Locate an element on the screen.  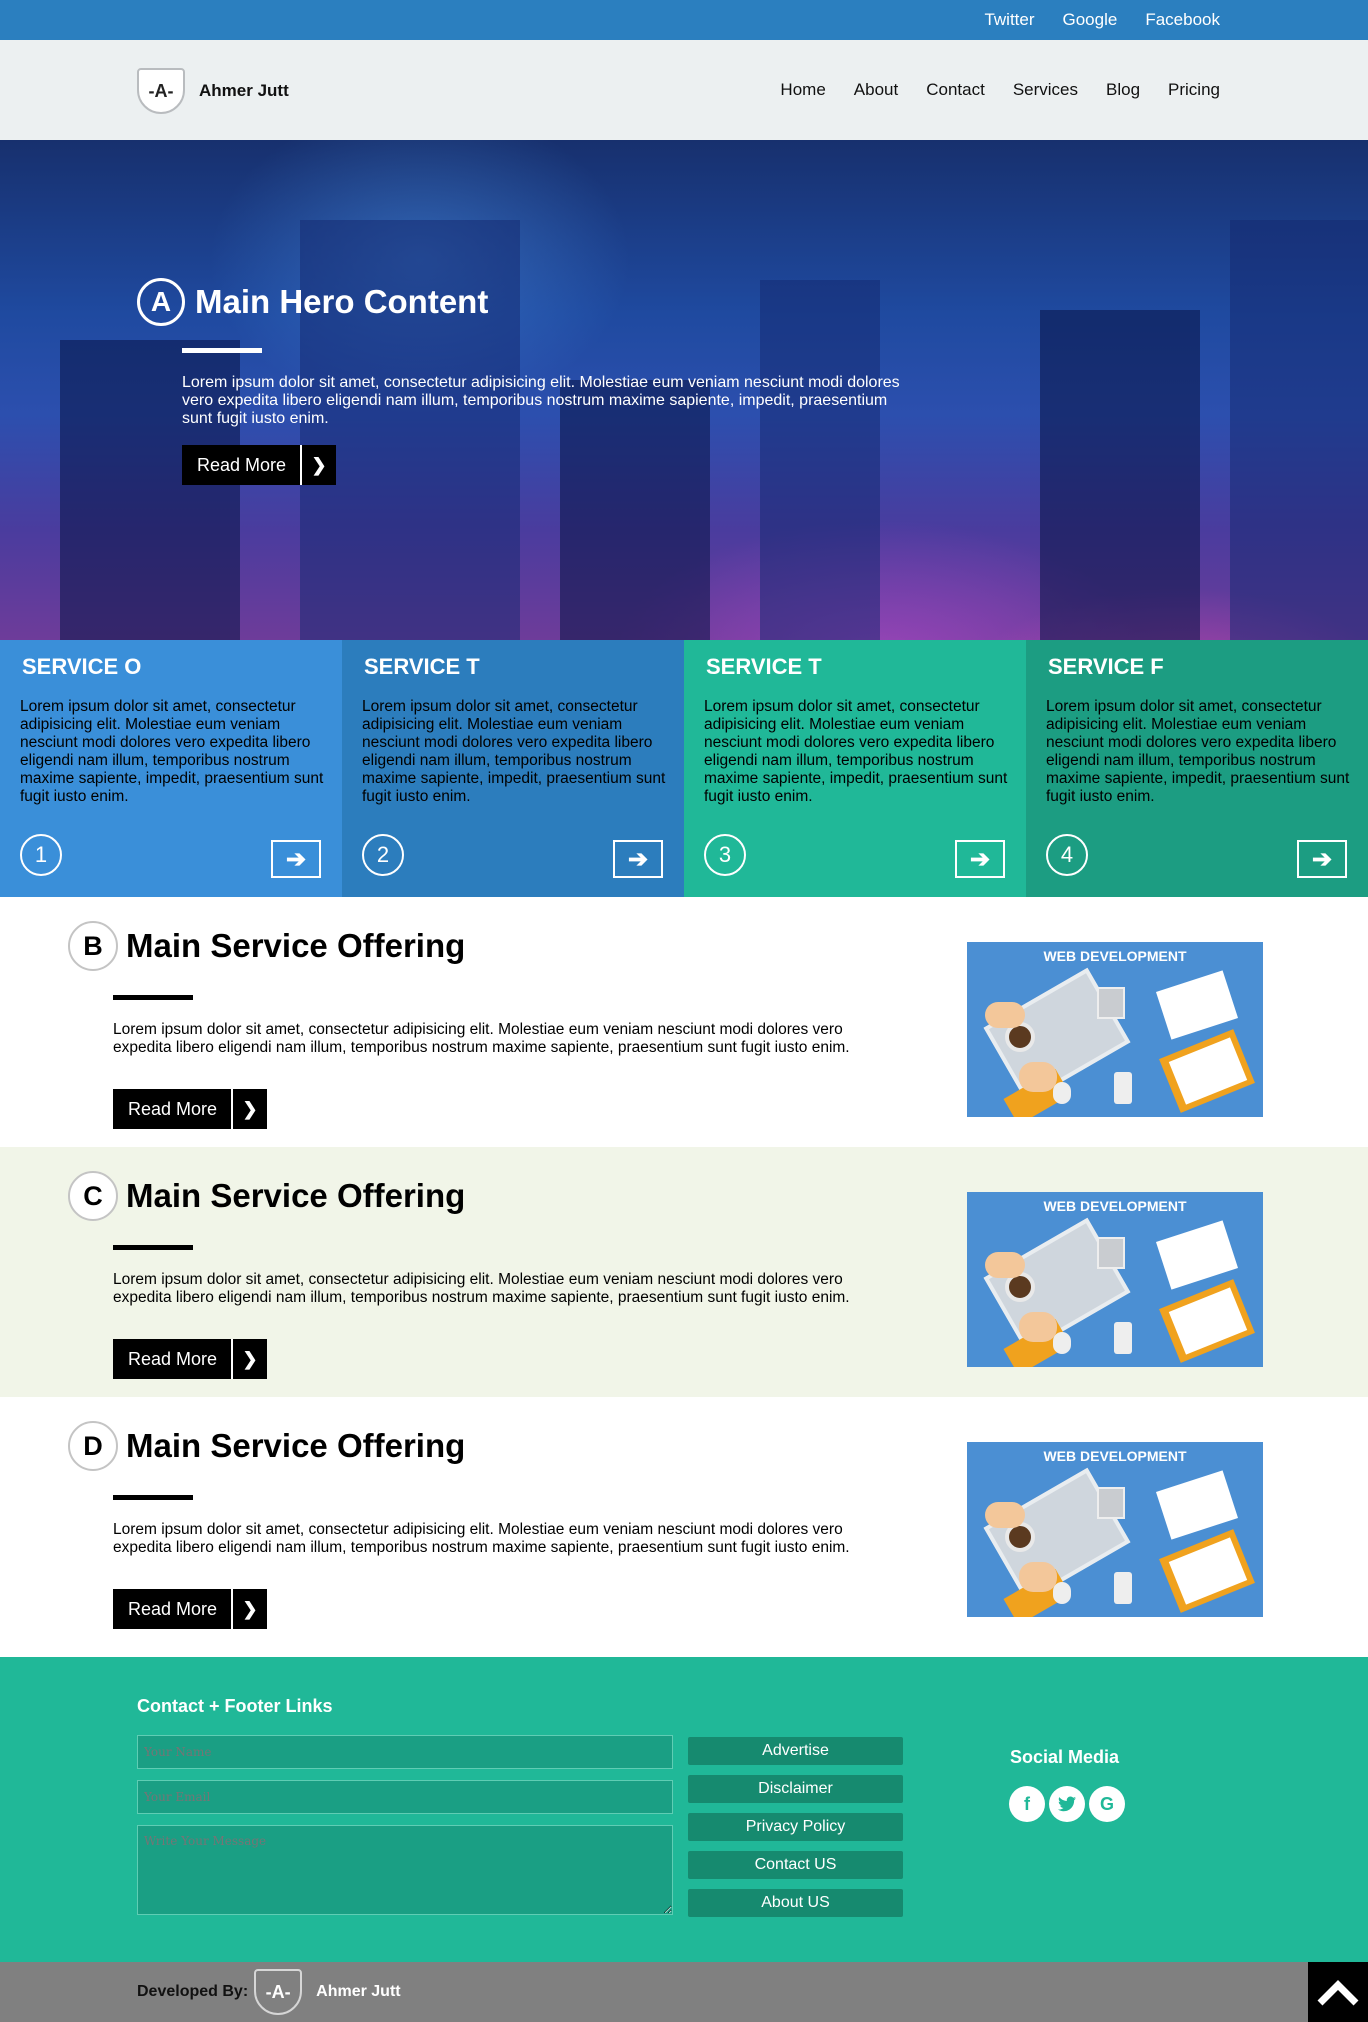
google-link: Google is located at coordinates (1090, 20).